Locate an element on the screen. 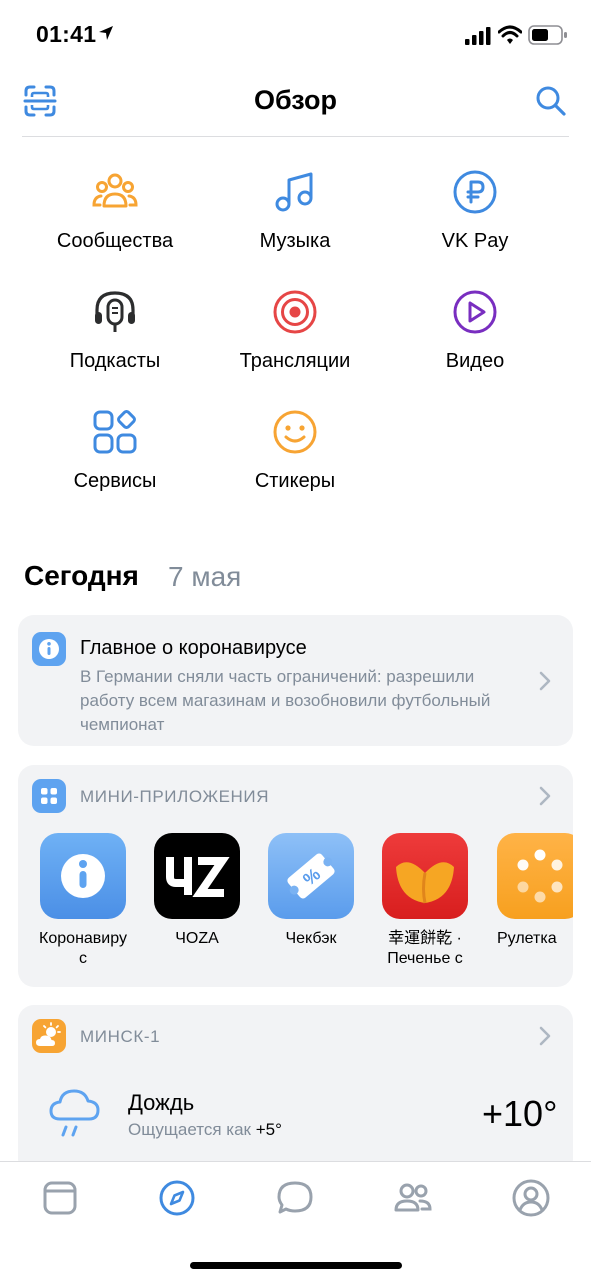 Image resolution: width=591 pixels, height=1280 pixels. wifi-icon is located at coordinates (510, 34).